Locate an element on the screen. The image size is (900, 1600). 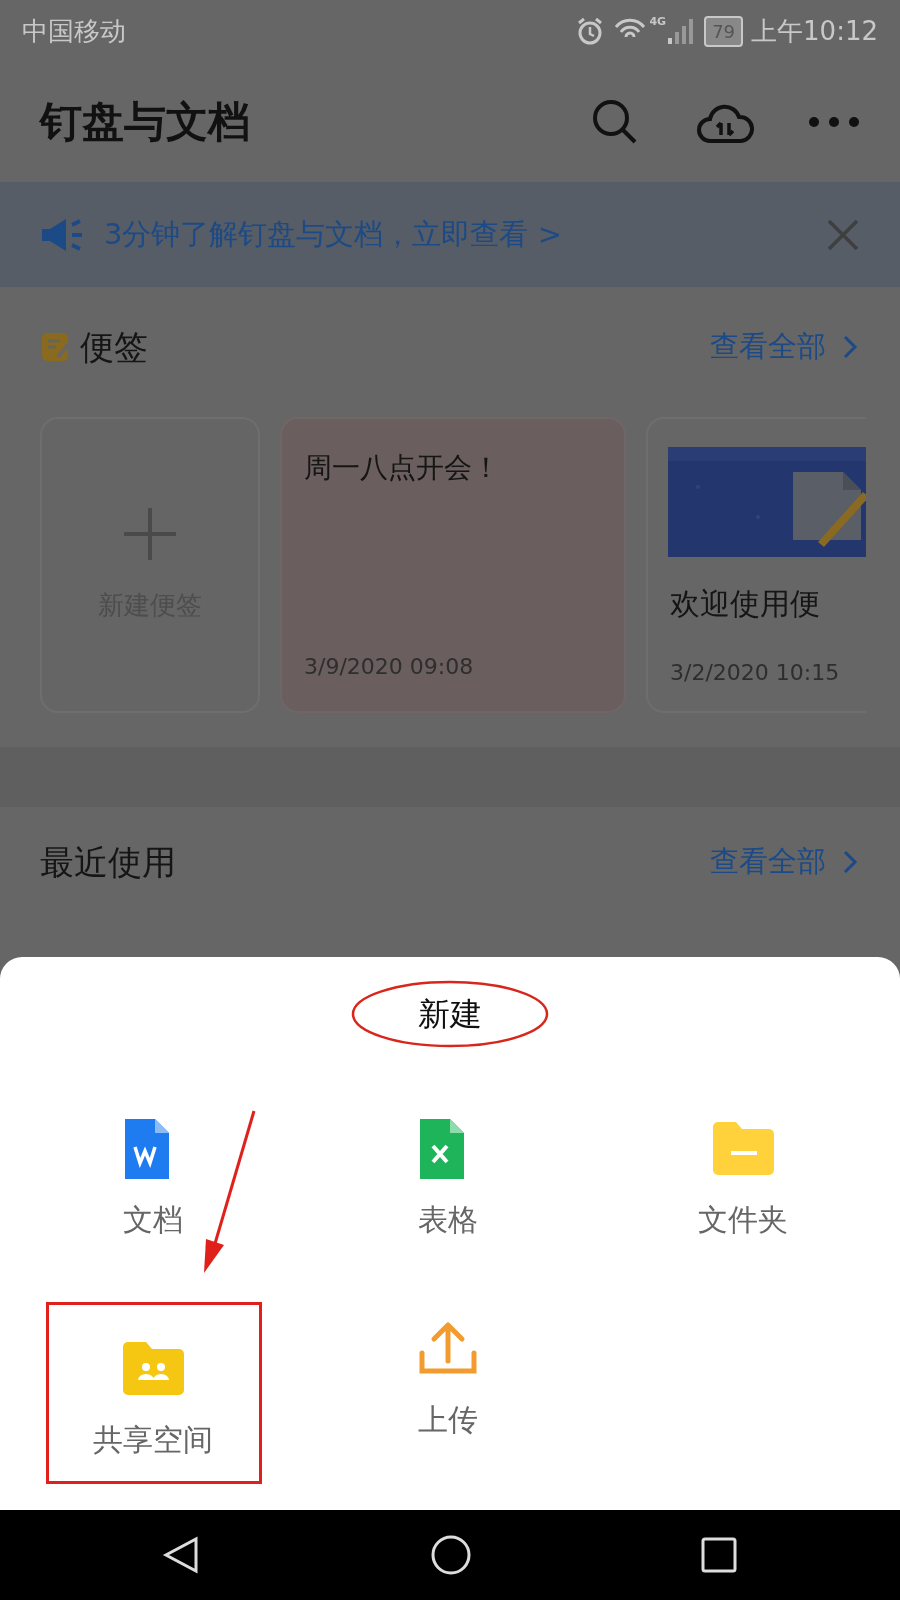
sheet-item: 文件夹 is located at coordinates (742, 1179).